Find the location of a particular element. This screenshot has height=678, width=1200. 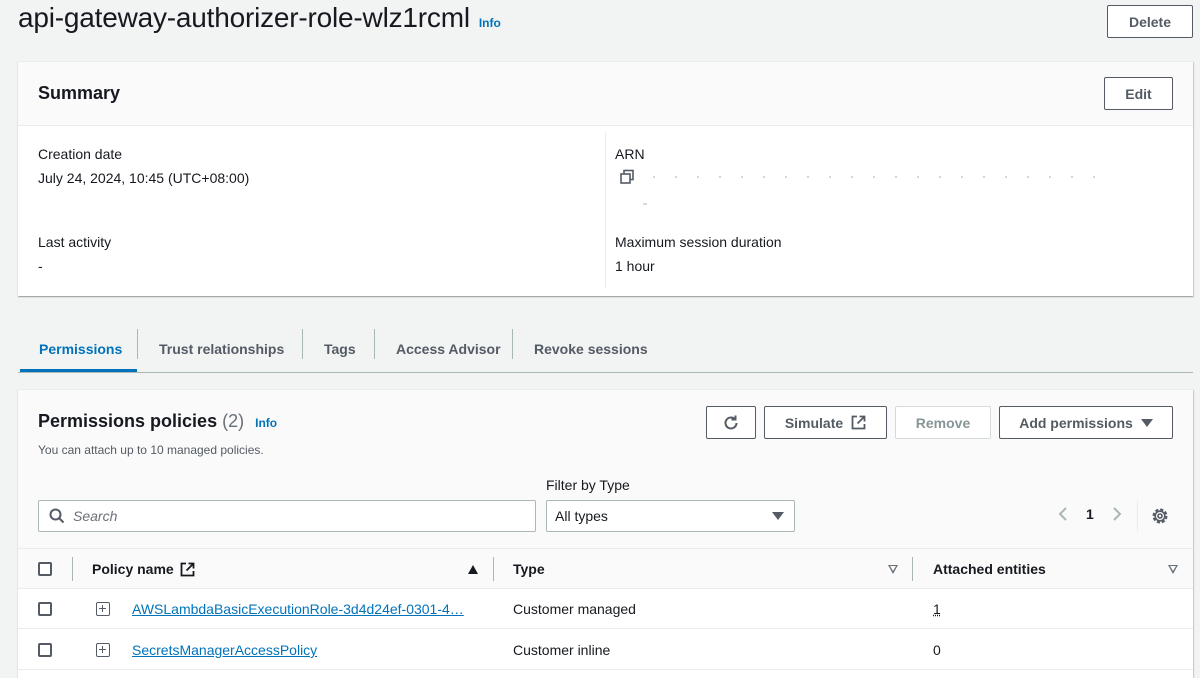

add-permissions-button: Add permissions is located at coordinates (1086, 422).